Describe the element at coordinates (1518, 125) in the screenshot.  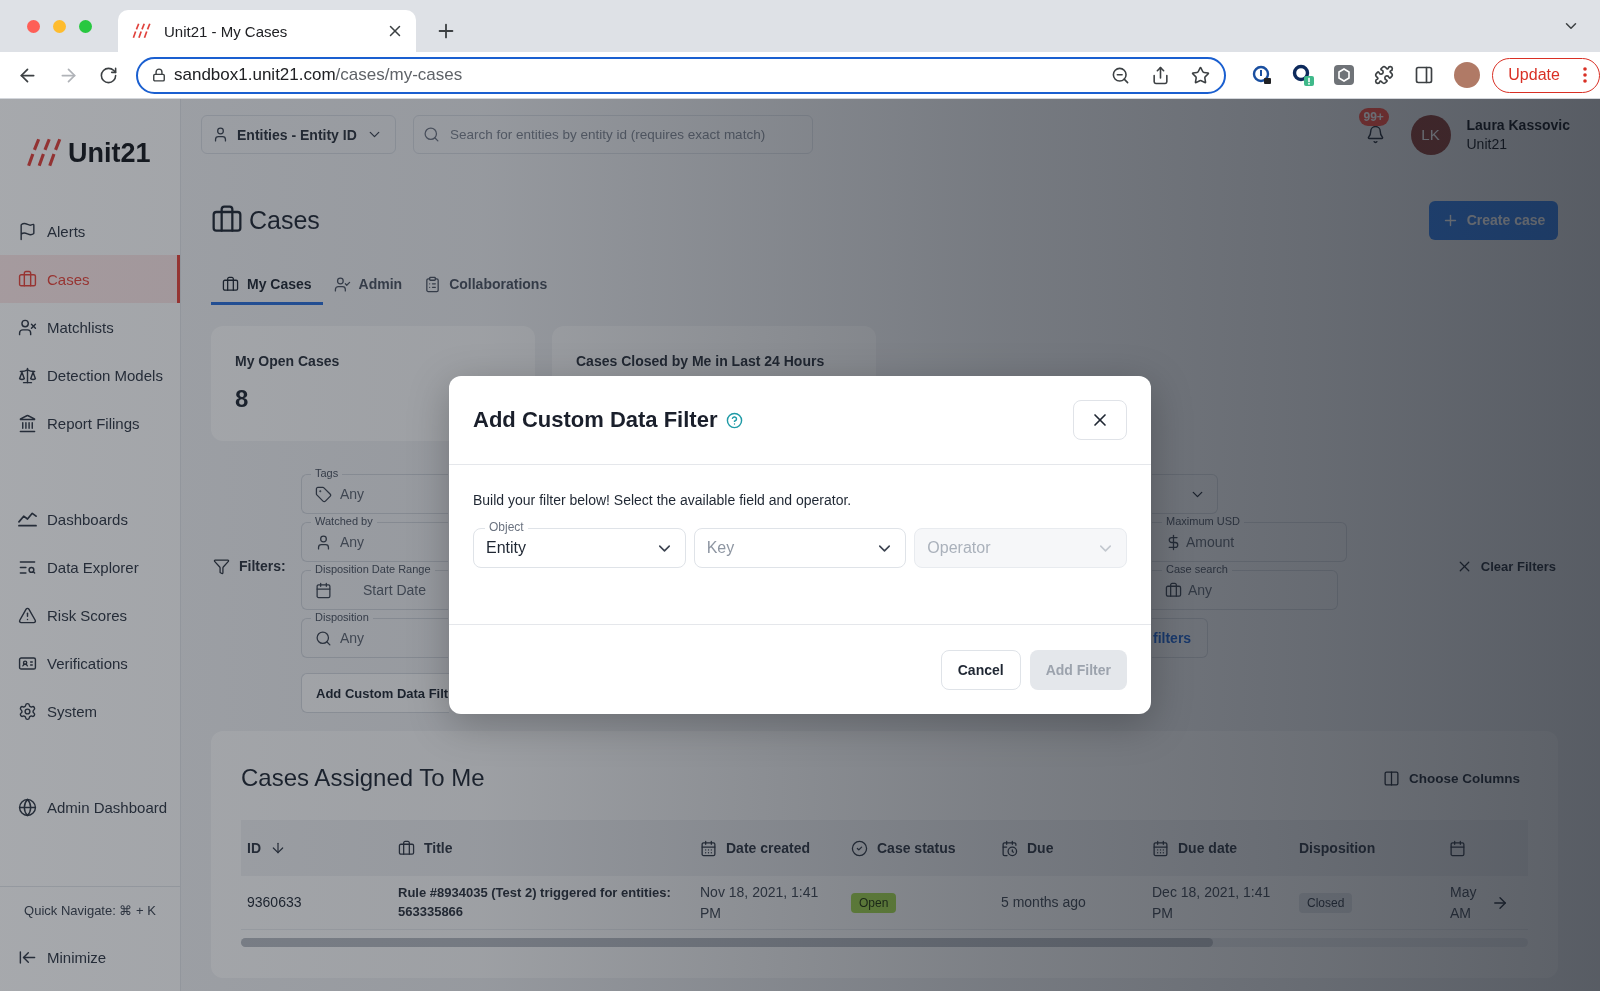
I see `user-name: Laura Kassovic` at that location.